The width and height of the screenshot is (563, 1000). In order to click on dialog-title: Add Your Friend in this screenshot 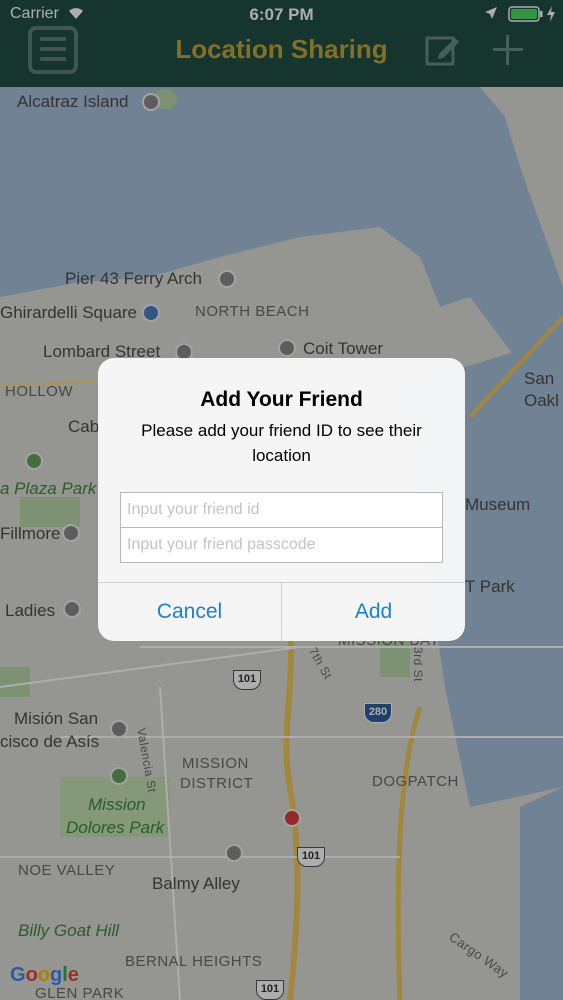, I will do `click(281, 399)`.